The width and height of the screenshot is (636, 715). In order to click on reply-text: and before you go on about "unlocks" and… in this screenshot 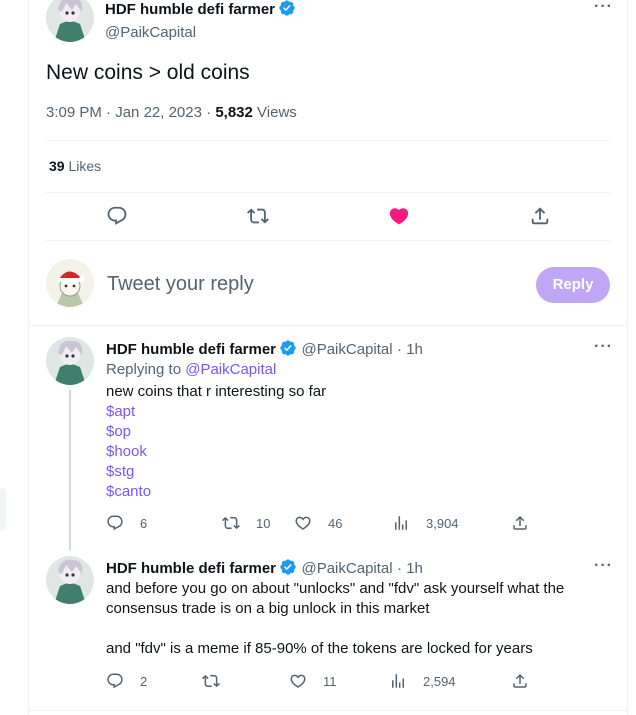, I will do `click(335, 619)`.